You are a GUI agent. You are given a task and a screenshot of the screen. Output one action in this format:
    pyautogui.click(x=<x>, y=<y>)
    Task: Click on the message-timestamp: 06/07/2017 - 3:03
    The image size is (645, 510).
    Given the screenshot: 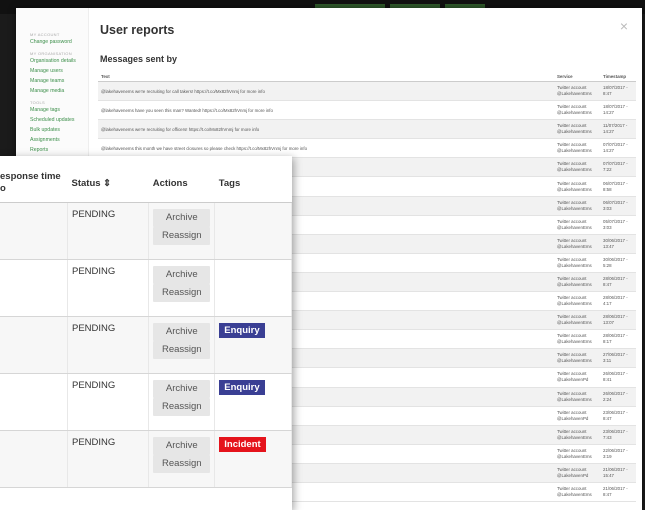 What is the action you would take?
    pyautogui.click(x=618, y=206)
    